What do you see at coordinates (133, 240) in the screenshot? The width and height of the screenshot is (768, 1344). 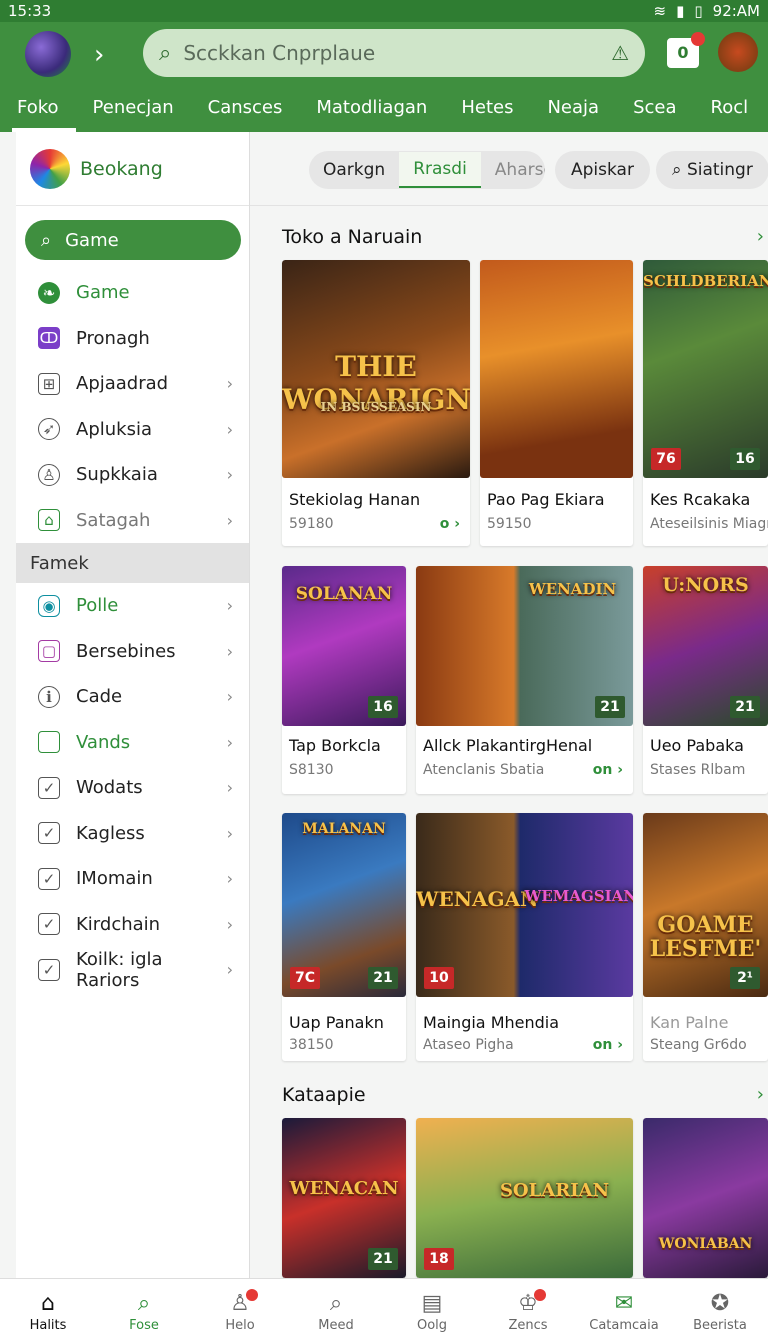 I see `sidebar-search-button: ⌕ Game` at bounding box center [133, 240].